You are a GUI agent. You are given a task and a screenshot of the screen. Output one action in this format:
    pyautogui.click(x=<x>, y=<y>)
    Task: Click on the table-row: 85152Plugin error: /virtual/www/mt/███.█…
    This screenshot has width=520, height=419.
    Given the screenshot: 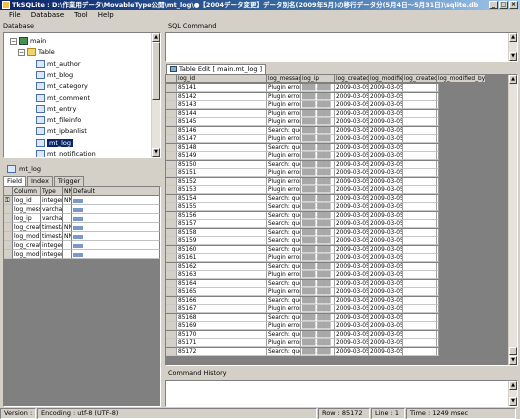 What is the action you would take?
    pyautogui.click(x=302, y=181)
    